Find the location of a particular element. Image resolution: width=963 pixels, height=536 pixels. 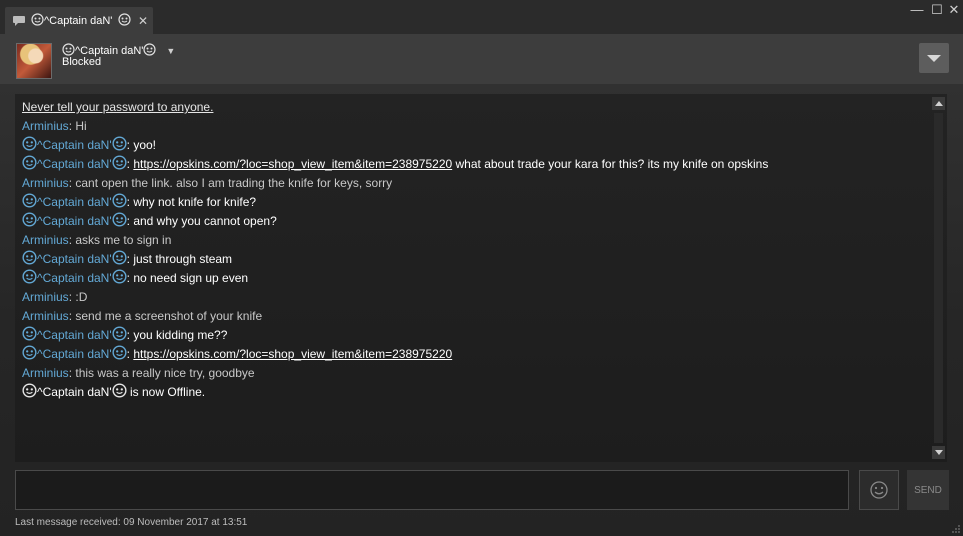

message-text: :D is located at coordinates (81, 297).